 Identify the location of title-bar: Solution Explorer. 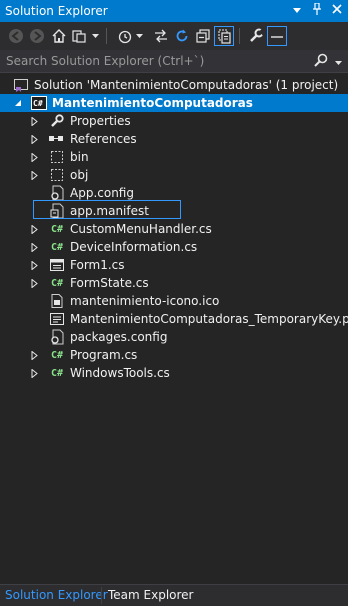
(174, 11).